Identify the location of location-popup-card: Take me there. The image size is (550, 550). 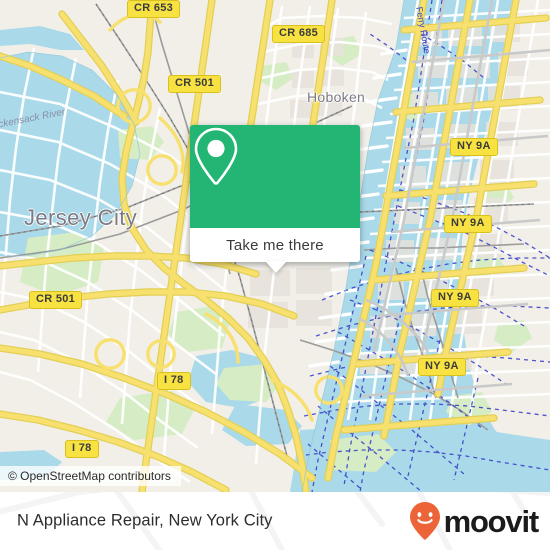
(275, 199).